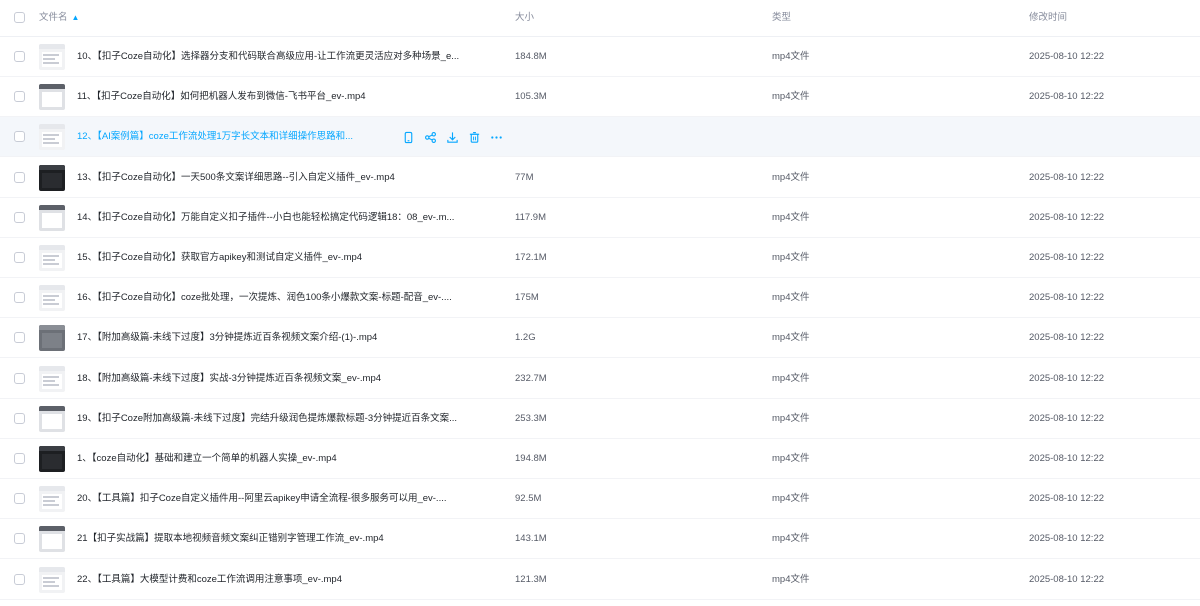 This screenshot has width=1200, height=606. Describe the element at coordinates (531, 579) in the screenshot. I see `file-size: 121.3M` at that location.